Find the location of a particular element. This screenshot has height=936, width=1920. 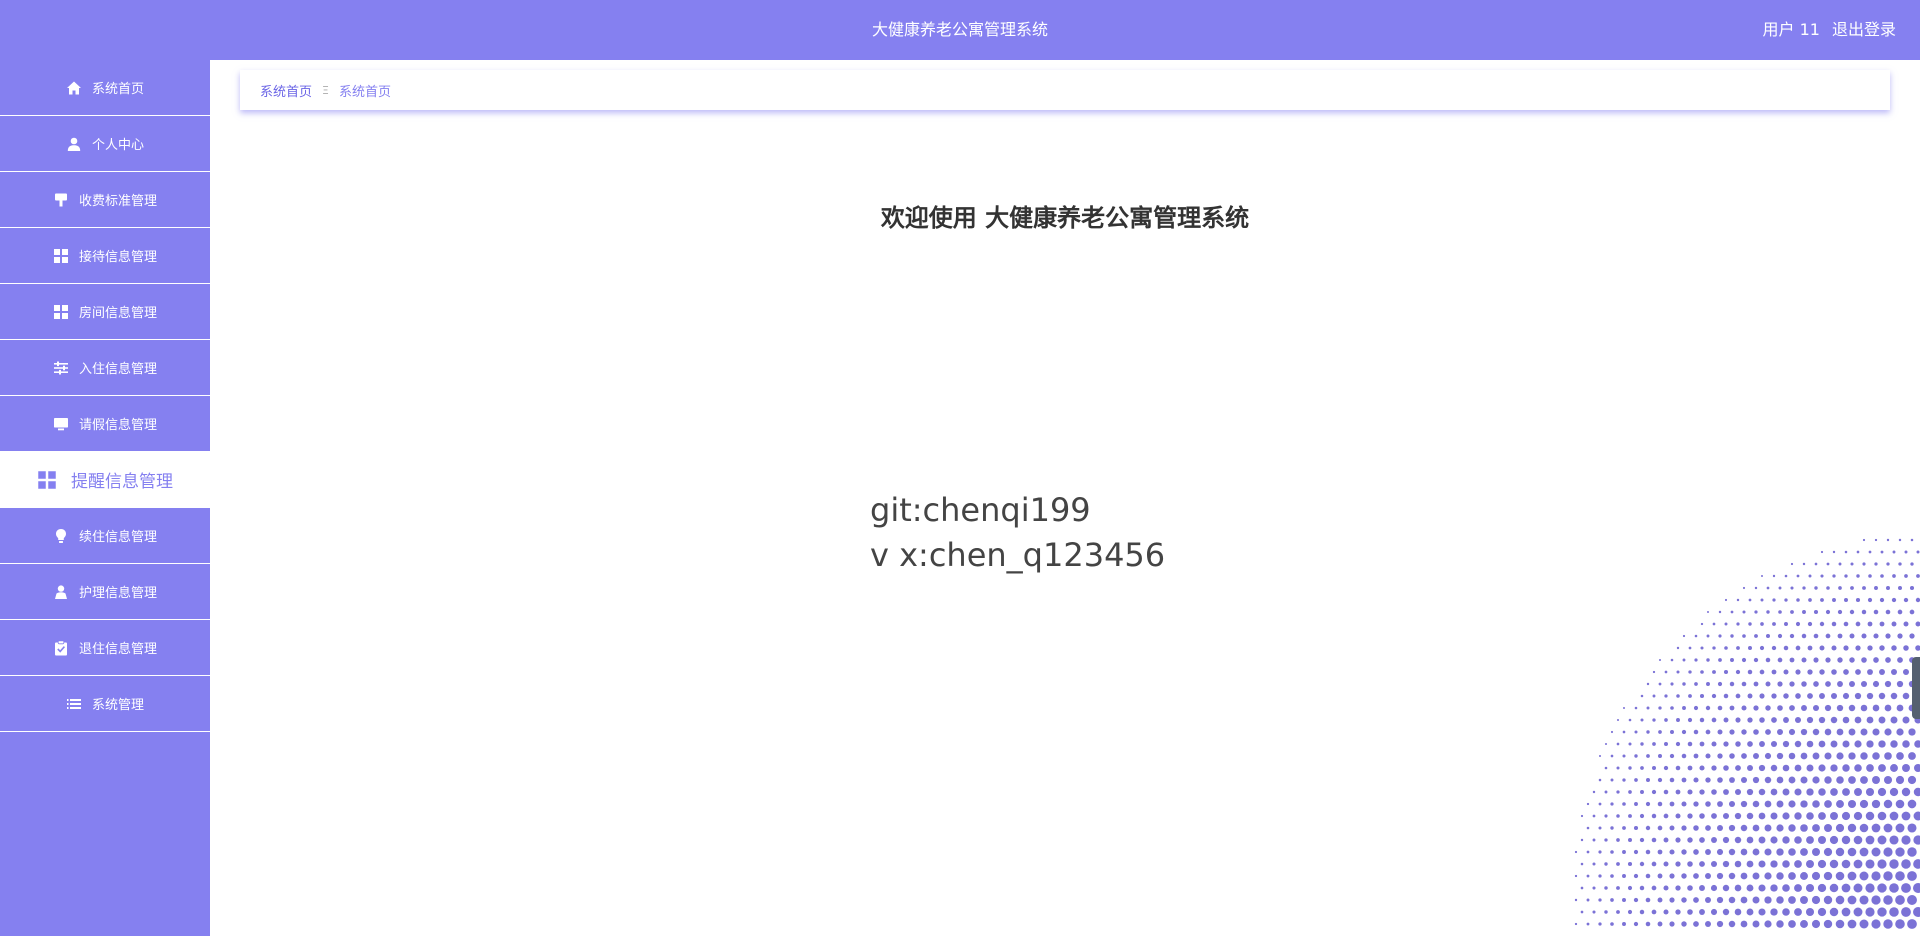

sidebar-item-reception-info: 接待信息管理 is located at coordinates (105, 256).